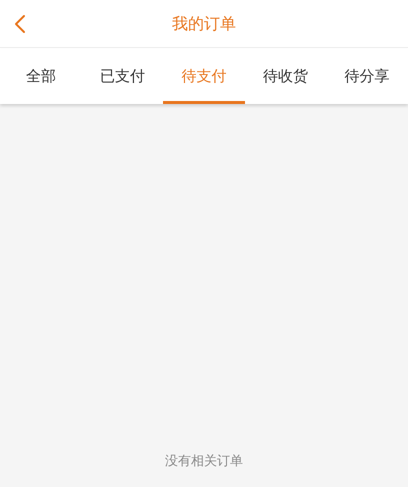 The image size is (408, 487). Describe the element at coordinates (367, 76) in the screenshot. I see `tab: 待分享` at that location.